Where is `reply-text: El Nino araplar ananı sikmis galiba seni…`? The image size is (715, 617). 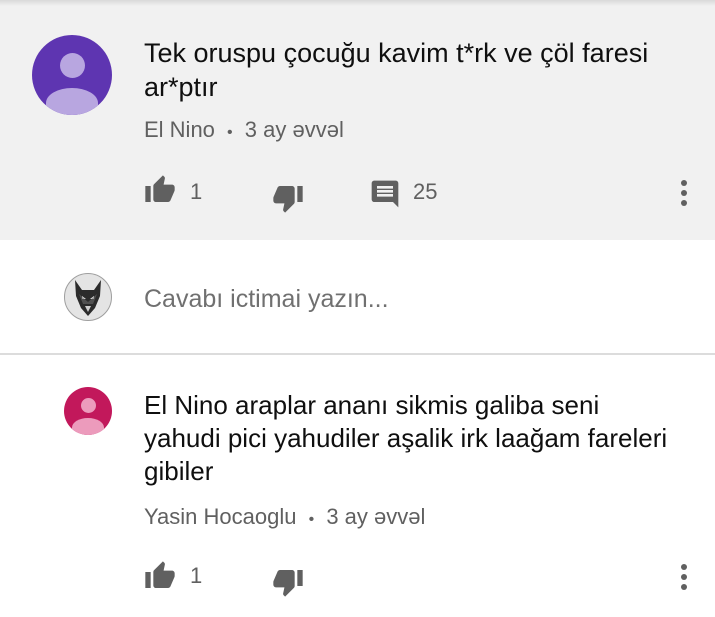 reply-text: El Nino araplar ananı sikmis galiba seni… is located at coordinates (406, 438).